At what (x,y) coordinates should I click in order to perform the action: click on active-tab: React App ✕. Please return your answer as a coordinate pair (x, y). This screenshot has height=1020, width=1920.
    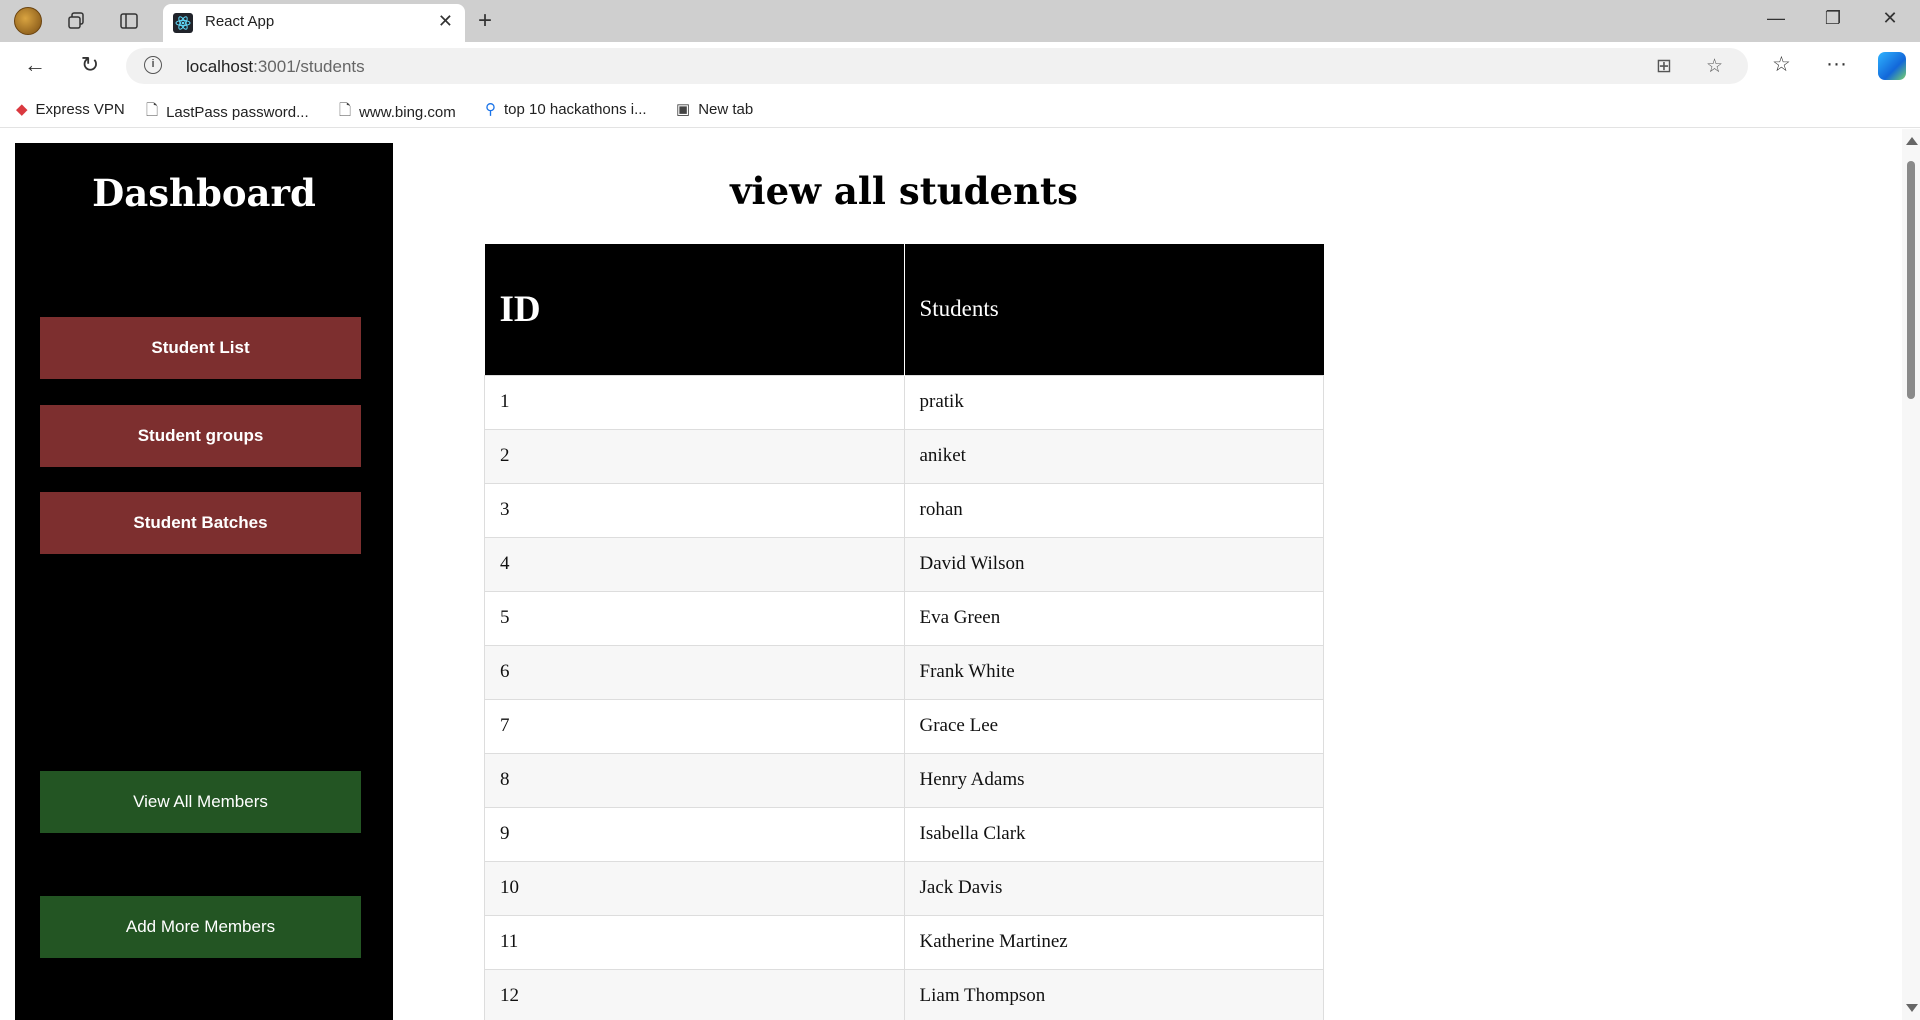
    Looking at the image, I should click on (314, 23).